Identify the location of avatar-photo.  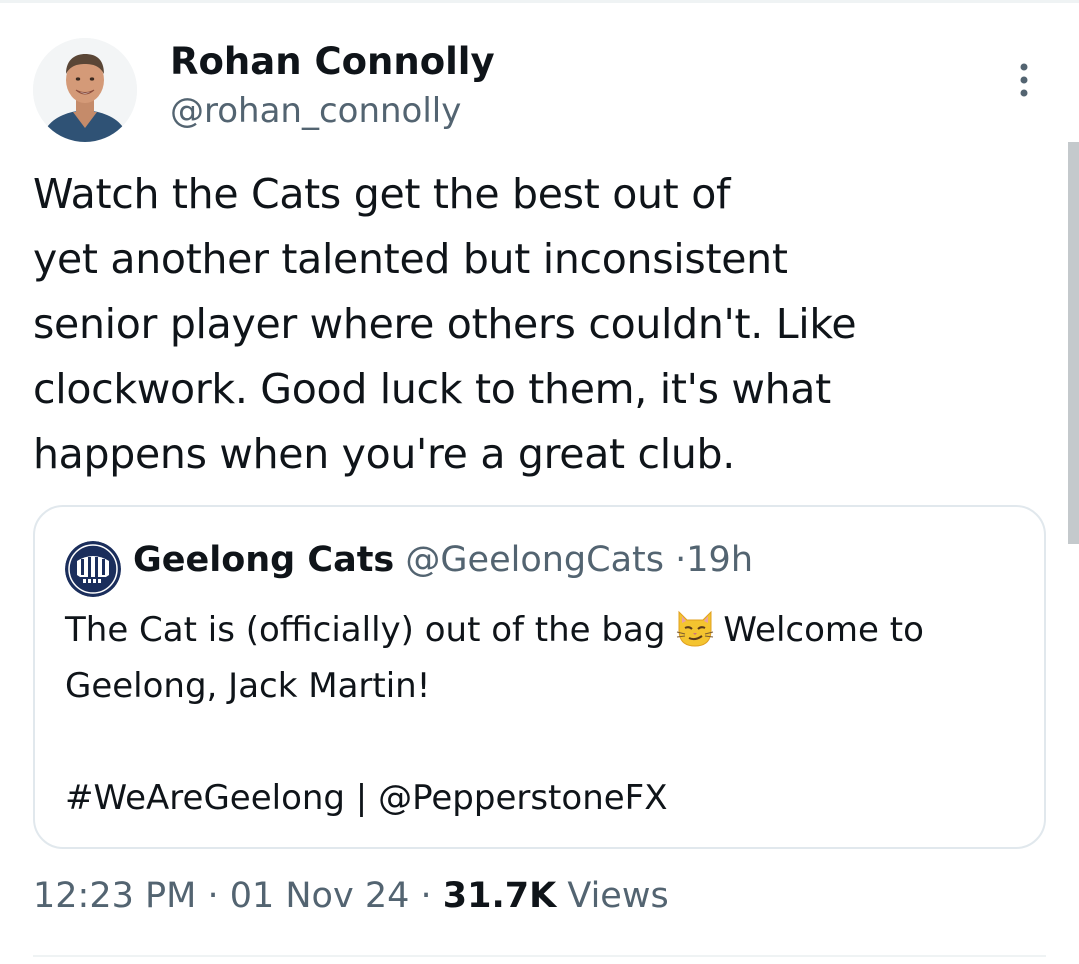
(85, 90).